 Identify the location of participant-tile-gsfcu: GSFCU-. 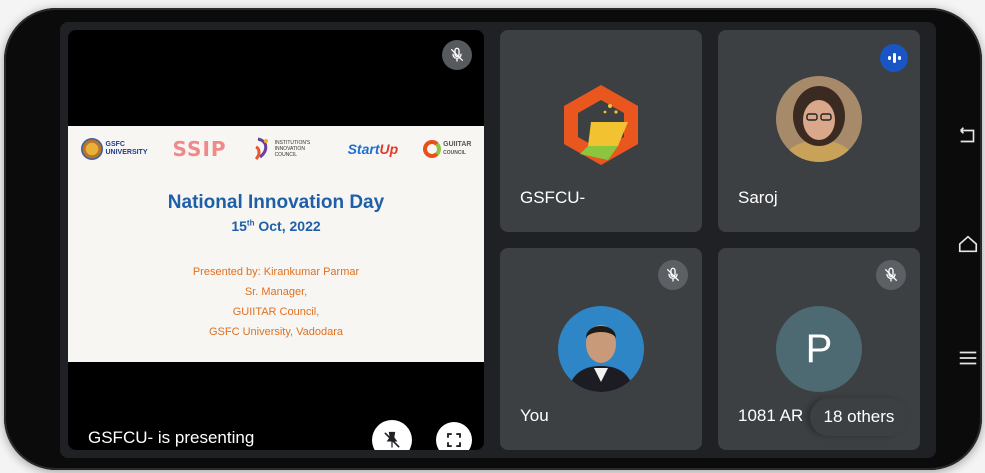
(601, 131).